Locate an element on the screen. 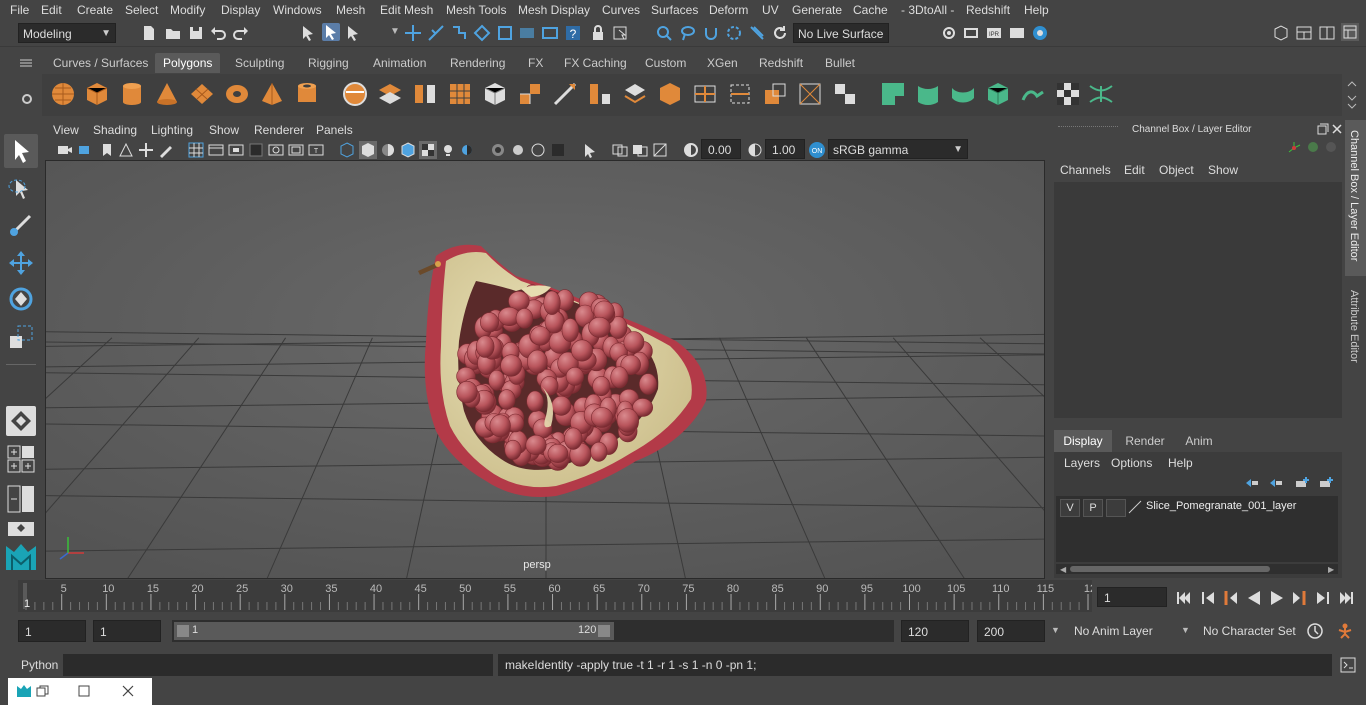 The height and width of the screenshot is (705, 1366). target-weld-icon is located at coordinates (775, 94).